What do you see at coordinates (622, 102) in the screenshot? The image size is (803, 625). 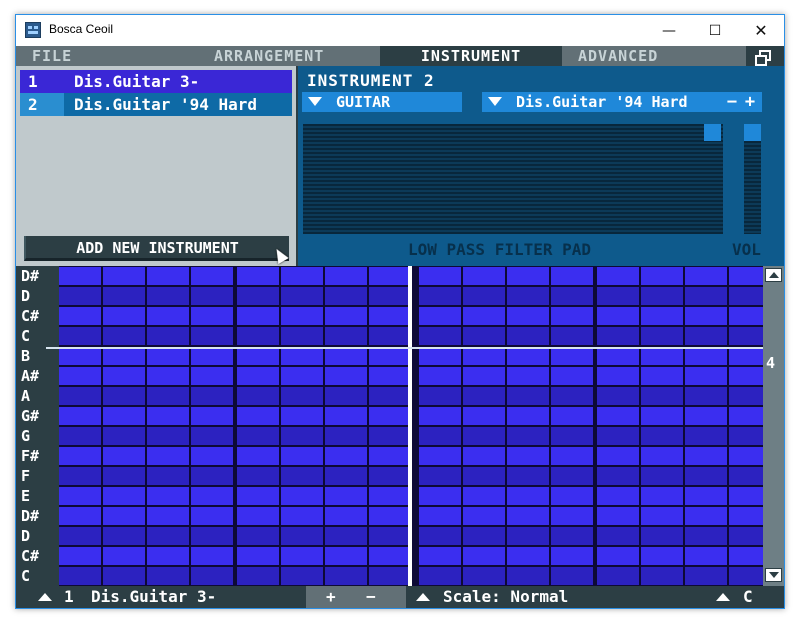 I see `voice-dropdown: Dis.Guitar '94 Hard` at bounding box center [622, 102].